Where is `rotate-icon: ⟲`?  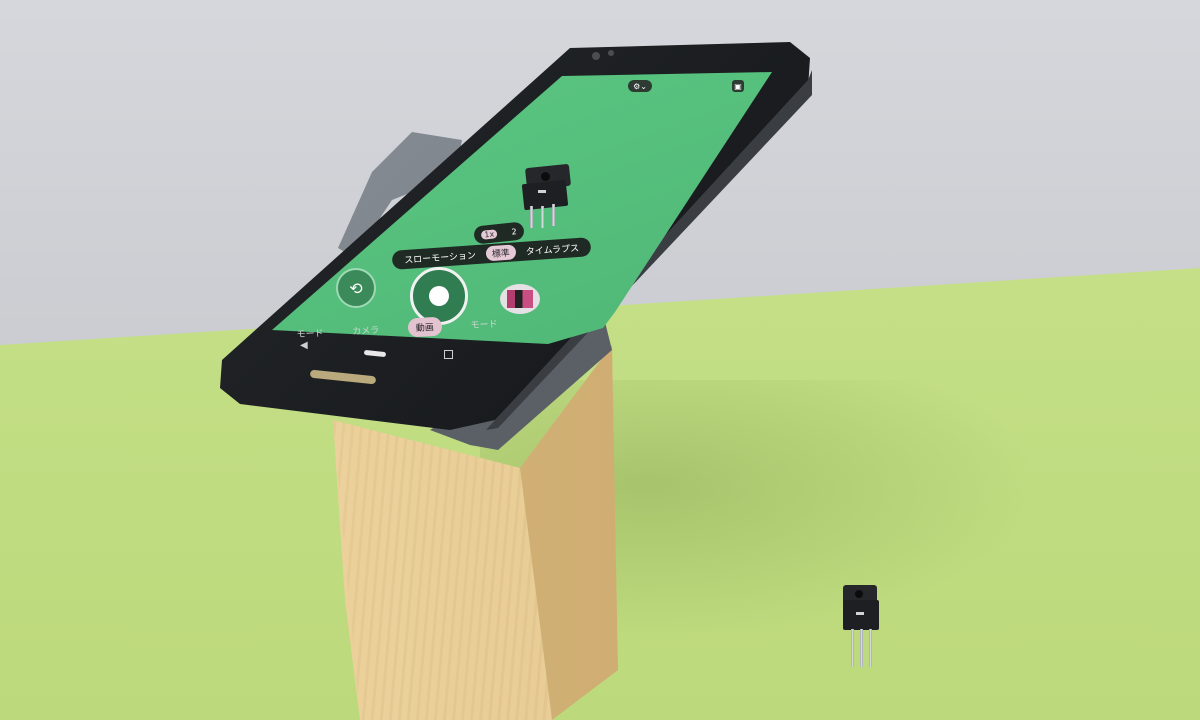 rotate-icon: ⟲ is located at coordinates (356, 288).